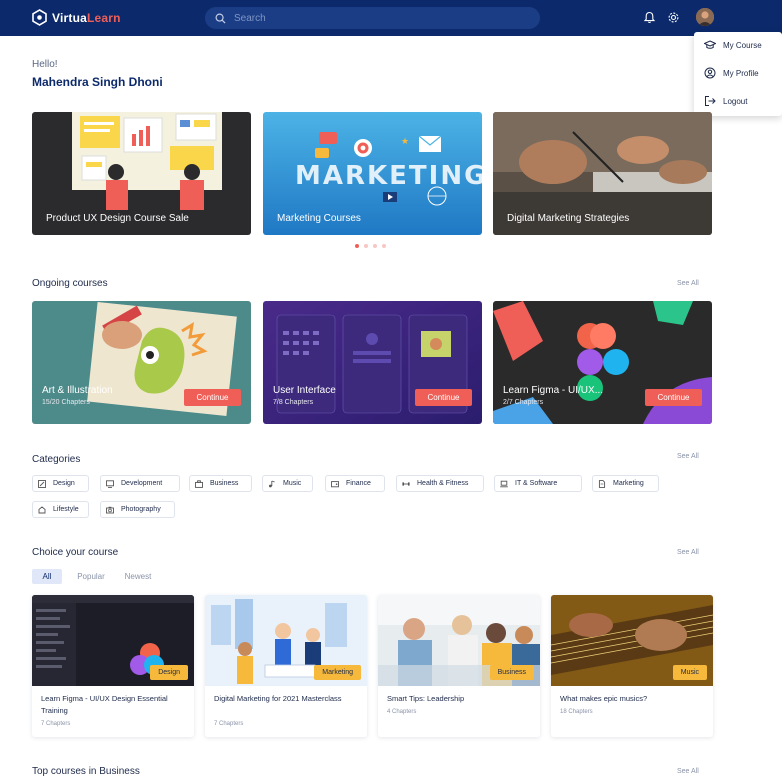 The height and width of the screenshot is (781, 782). I want to click on section-title-top-business: Top courses in Business, so click(86, 771).